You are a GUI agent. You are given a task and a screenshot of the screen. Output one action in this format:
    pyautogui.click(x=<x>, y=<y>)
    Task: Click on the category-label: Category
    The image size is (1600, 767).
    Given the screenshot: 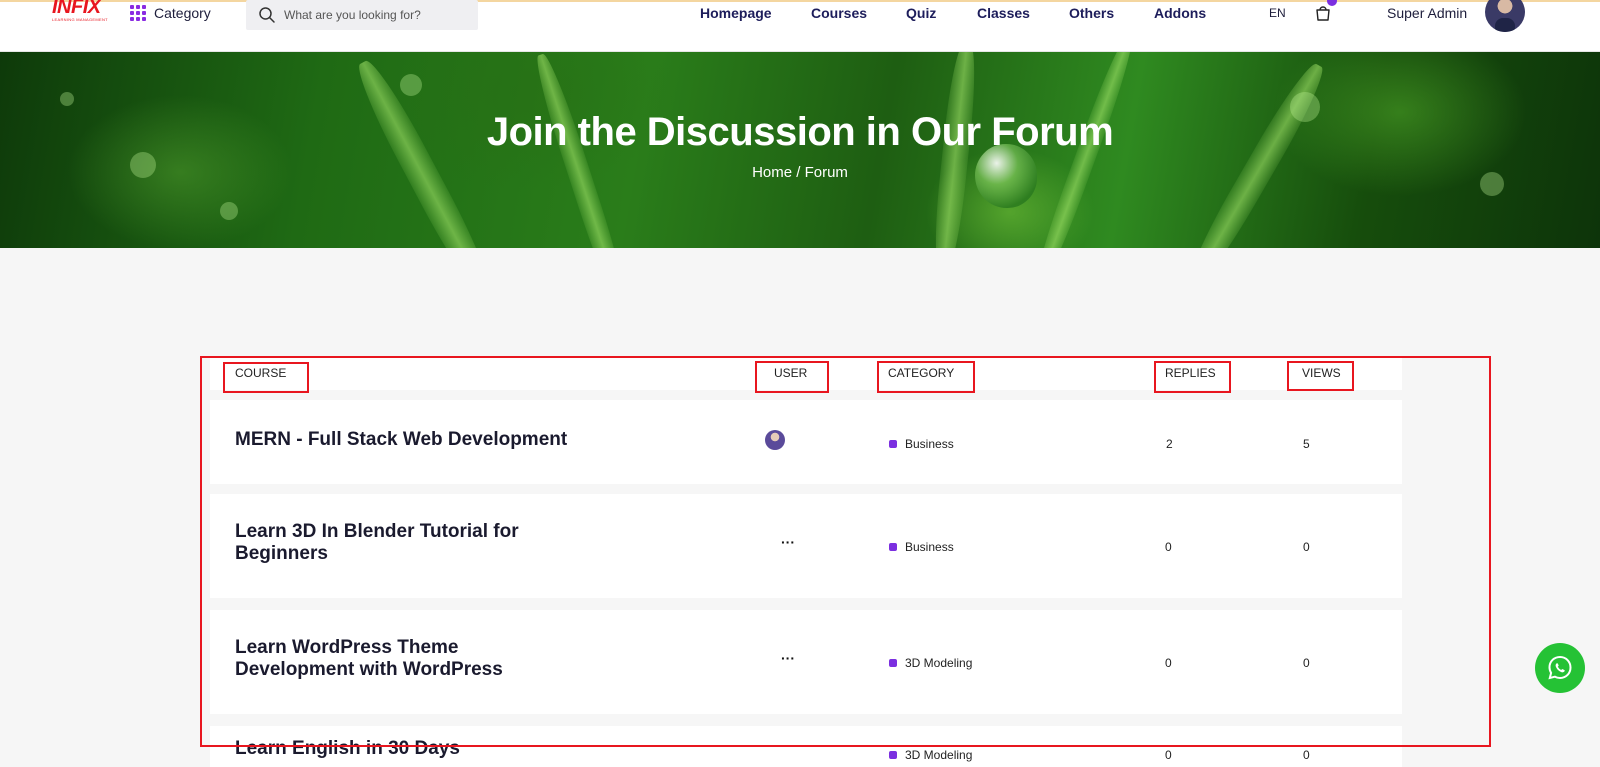 What is the action you would take?
    pyautogui.click(x=182, y=13)
    